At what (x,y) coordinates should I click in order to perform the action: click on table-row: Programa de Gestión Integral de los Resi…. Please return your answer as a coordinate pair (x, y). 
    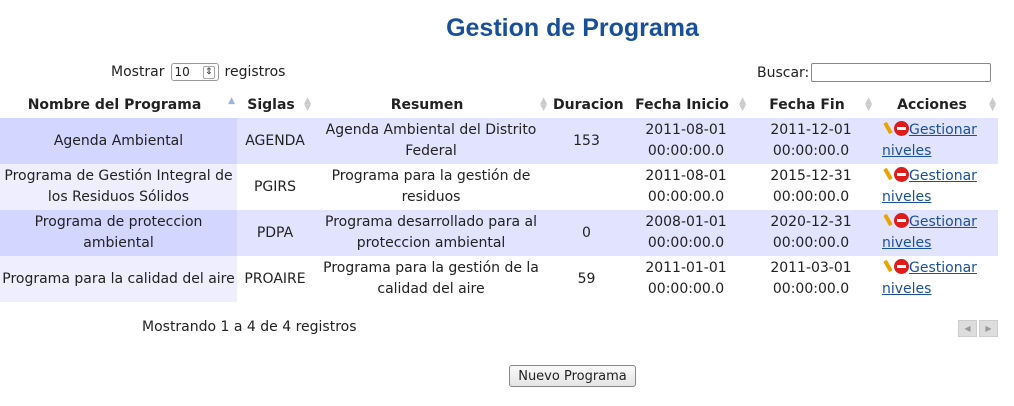
    Looking at the image, I should click on (499, 187).